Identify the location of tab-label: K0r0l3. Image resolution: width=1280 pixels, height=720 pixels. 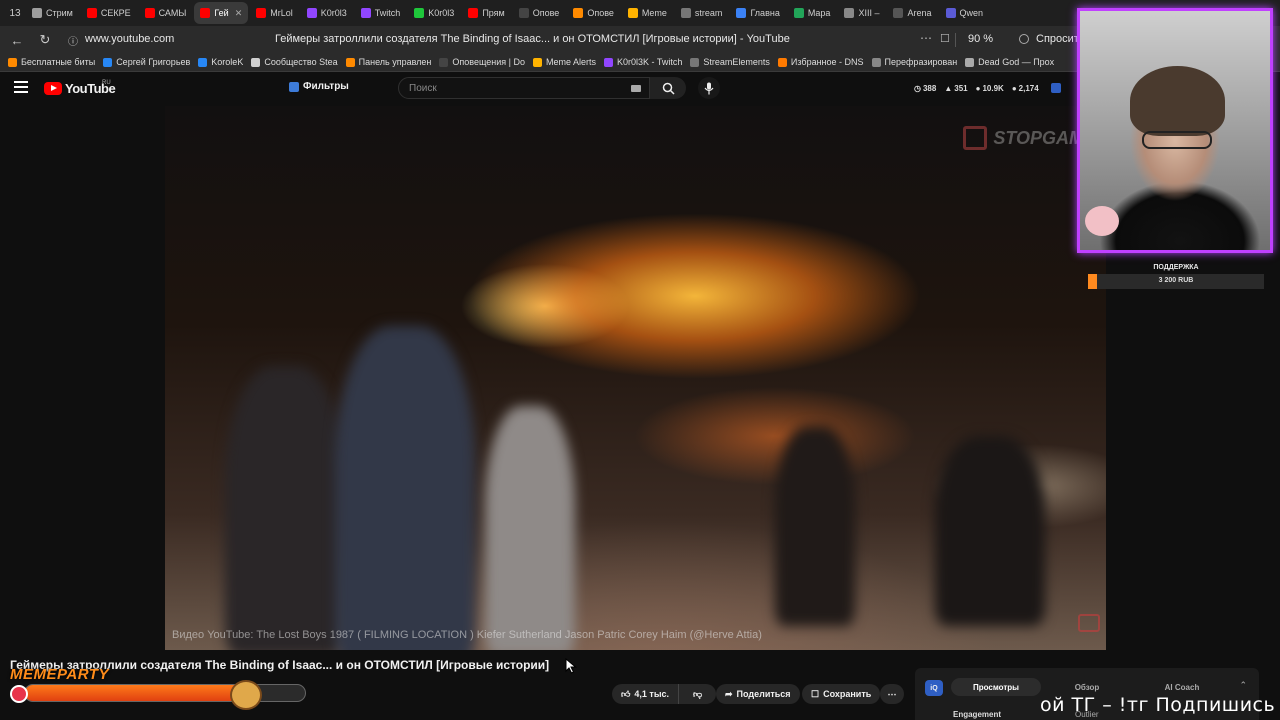
(441, 13).